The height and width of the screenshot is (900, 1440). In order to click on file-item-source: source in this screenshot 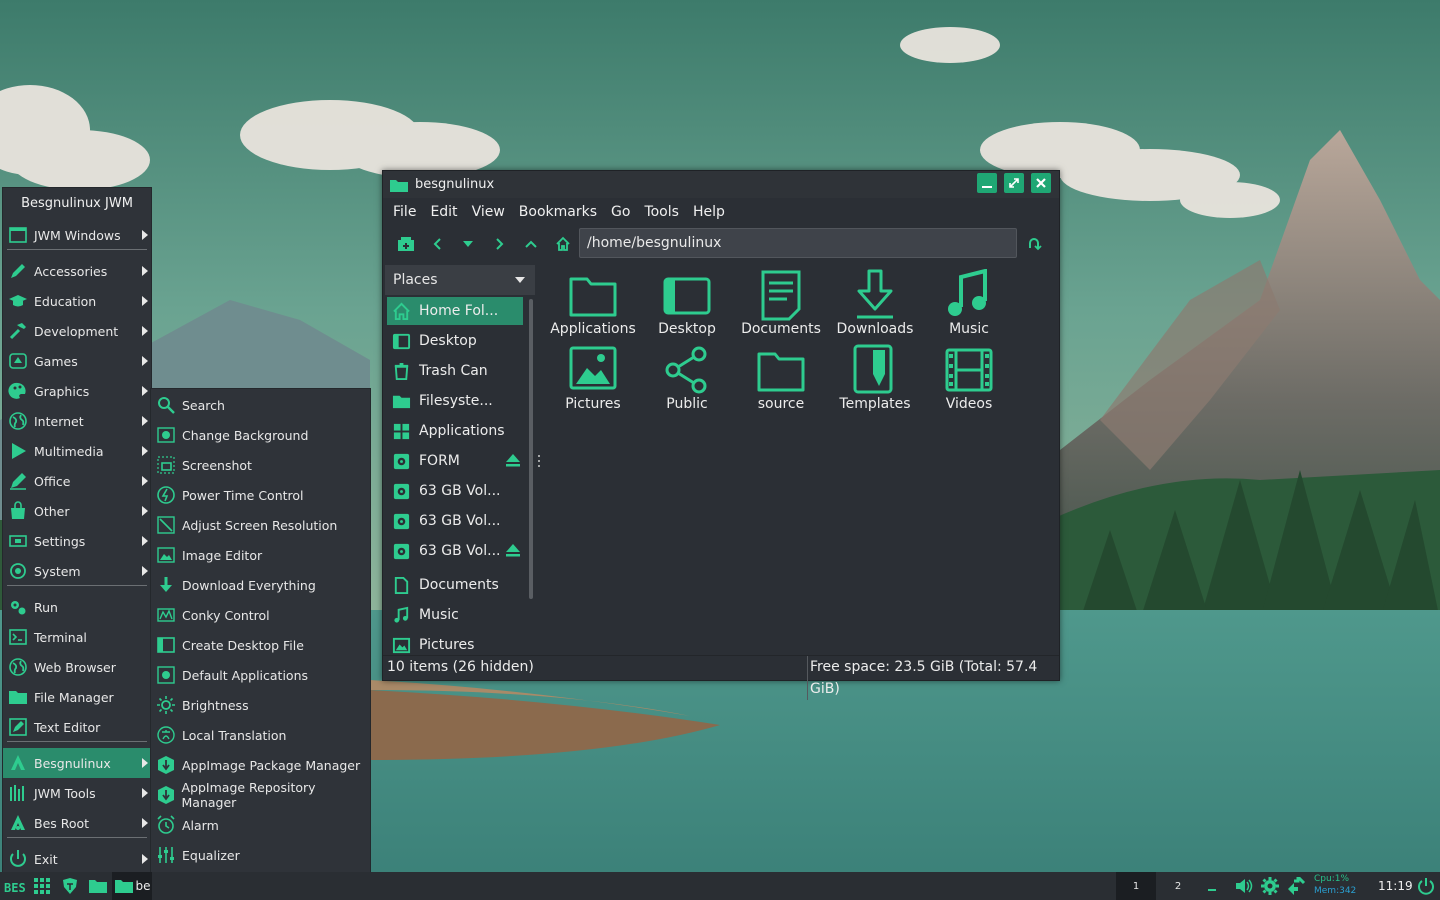, I will do `click(781, 381)`.